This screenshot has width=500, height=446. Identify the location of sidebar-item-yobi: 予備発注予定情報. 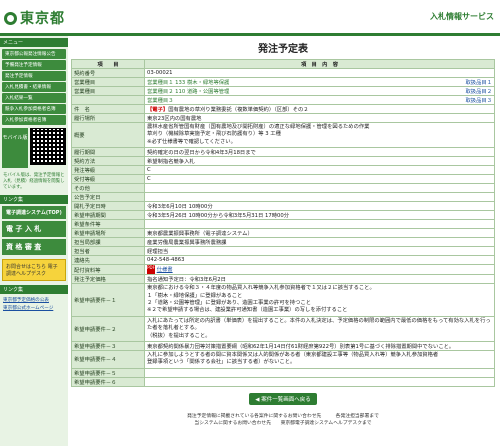
(34, 65).